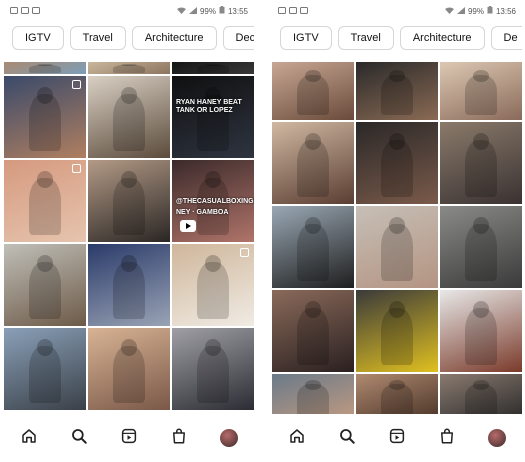 The width and height of the screenshot is (525, 462). I want to click on tile-caption: Ryan Haney beat Tank or Lopez, so click(209, 106).